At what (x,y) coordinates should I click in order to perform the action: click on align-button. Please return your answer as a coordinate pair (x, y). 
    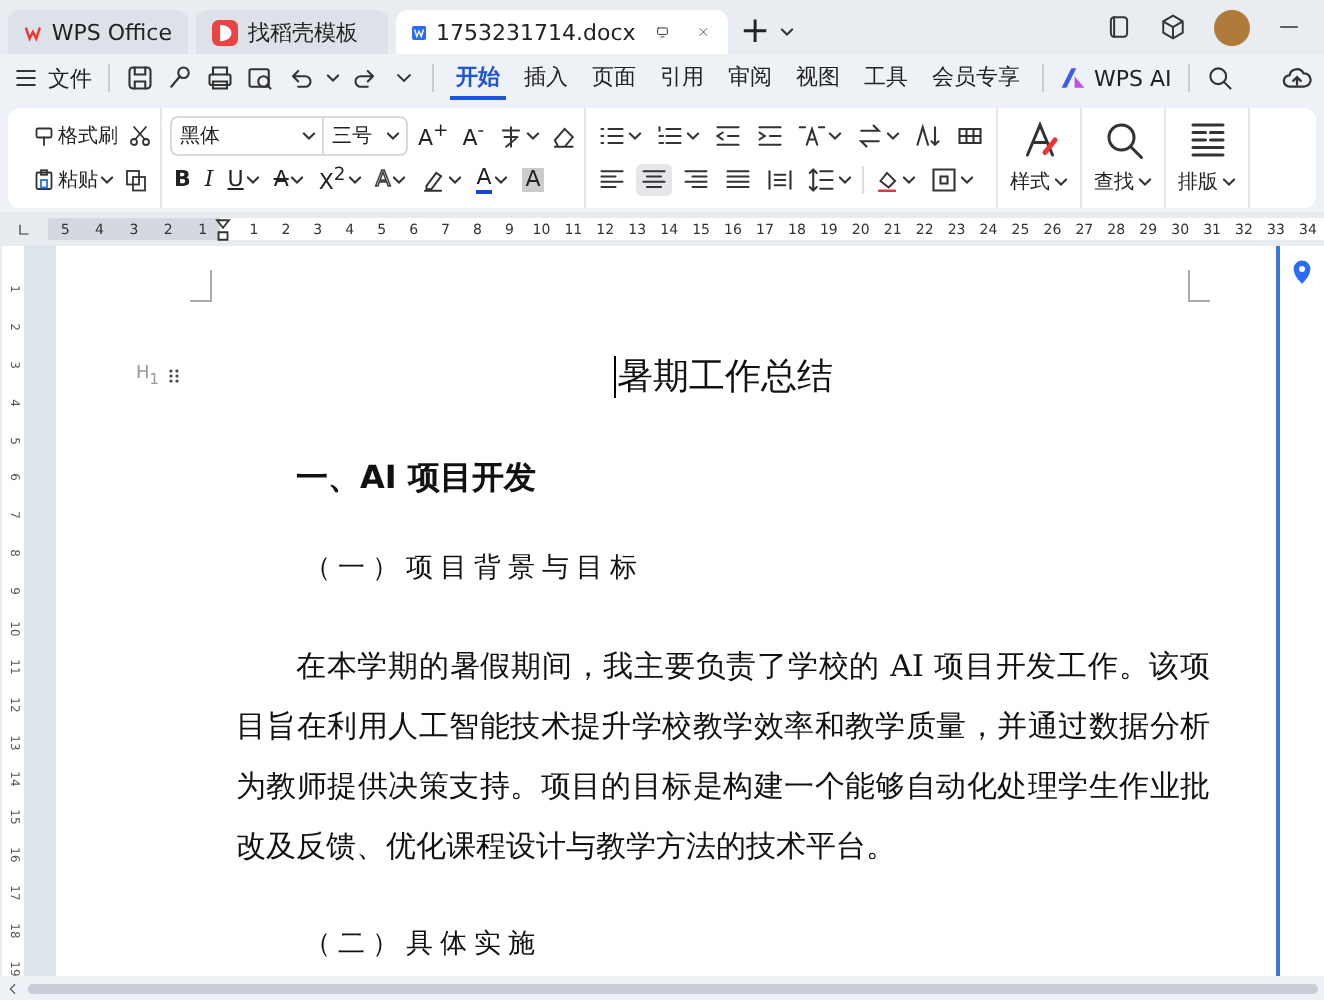
    Looking at the image, I should click on (654, 180).